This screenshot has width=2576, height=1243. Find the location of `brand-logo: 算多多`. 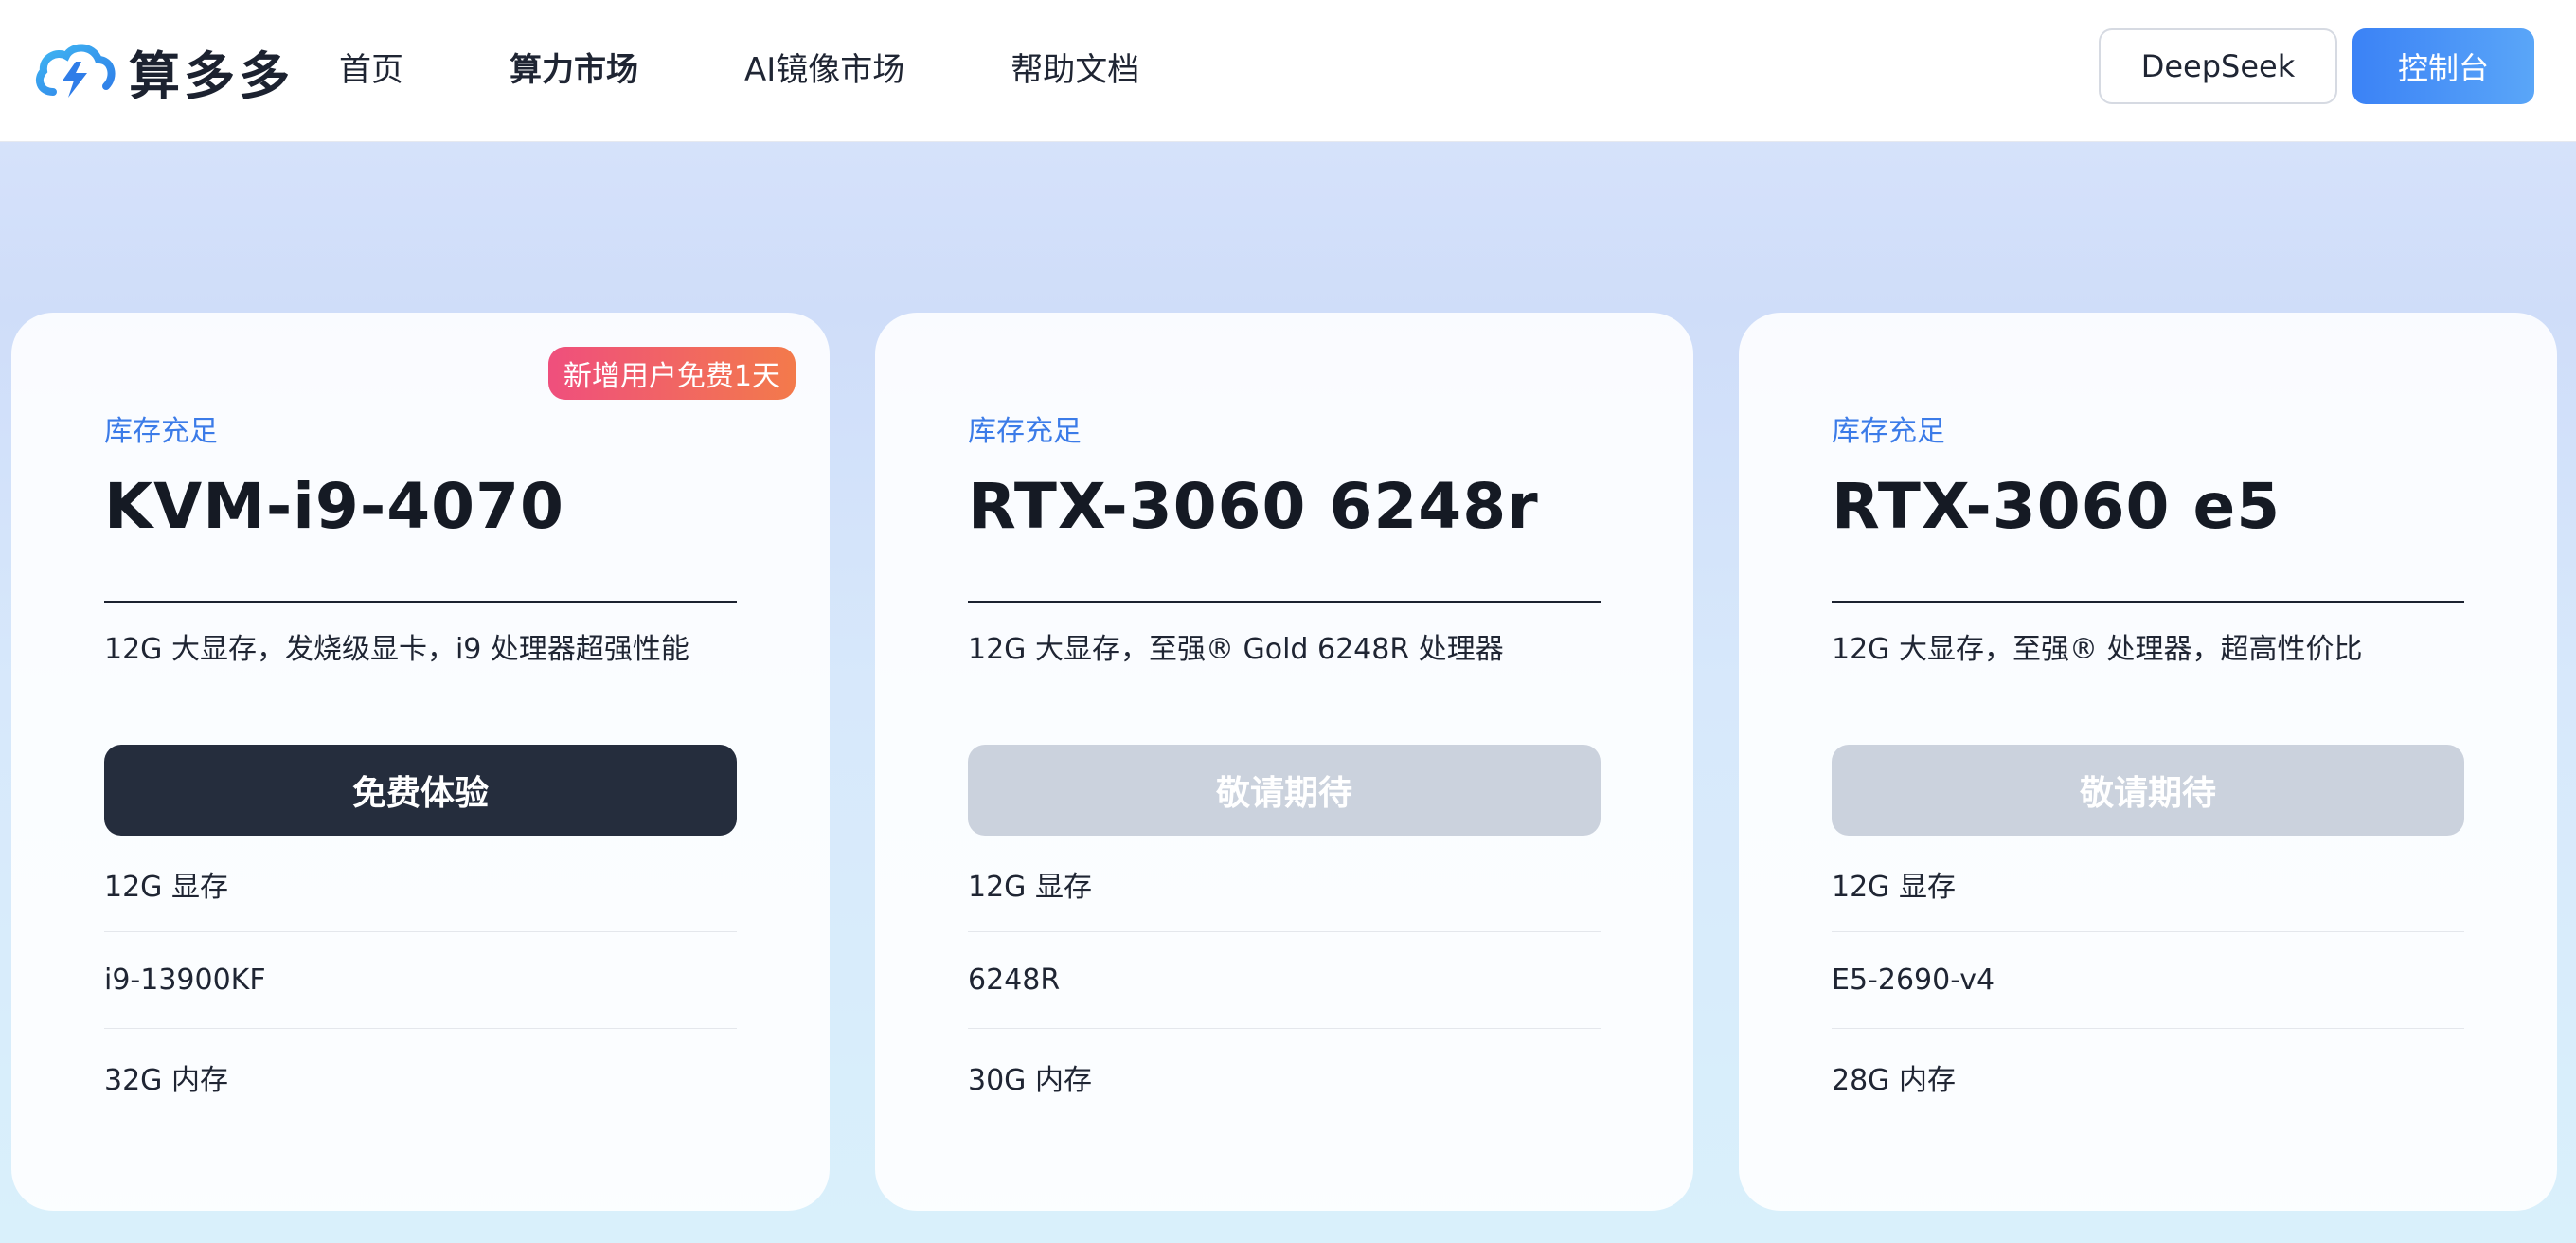

brand-logo: 算多多 is located at coordinates (163, 71).